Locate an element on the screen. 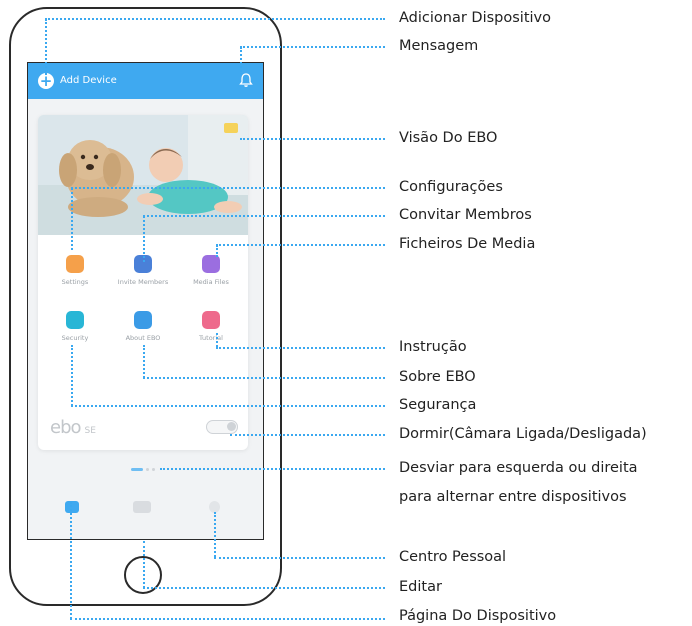 The width and height of the screenshot is (692, 626). media-files-icon is located at coordinates (211, 264).